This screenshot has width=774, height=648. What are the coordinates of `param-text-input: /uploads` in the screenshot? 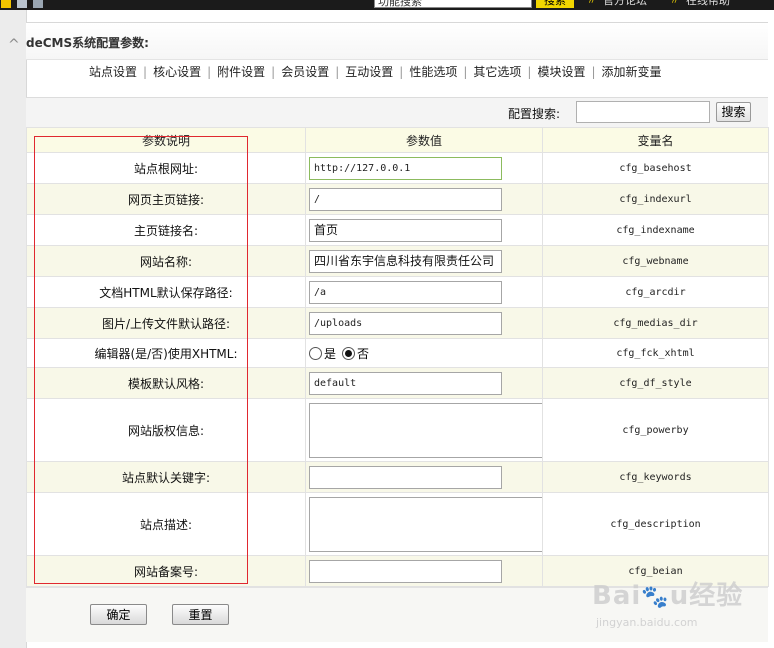 It's located at (405, 323).